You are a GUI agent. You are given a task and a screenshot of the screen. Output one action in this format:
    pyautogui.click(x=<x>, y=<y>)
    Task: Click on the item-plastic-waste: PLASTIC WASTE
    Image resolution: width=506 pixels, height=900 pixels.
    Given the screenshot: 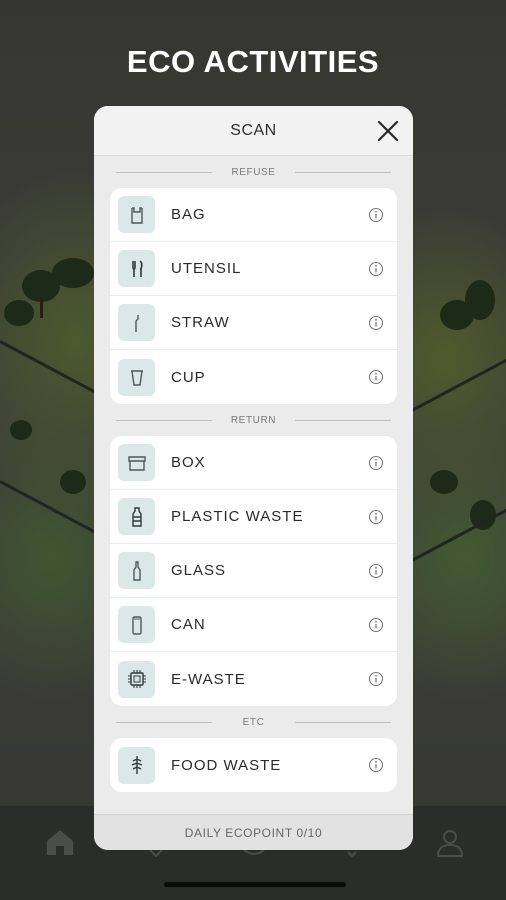 What is the action you would take?
    pyautogui.click(x=253, y=517)
    